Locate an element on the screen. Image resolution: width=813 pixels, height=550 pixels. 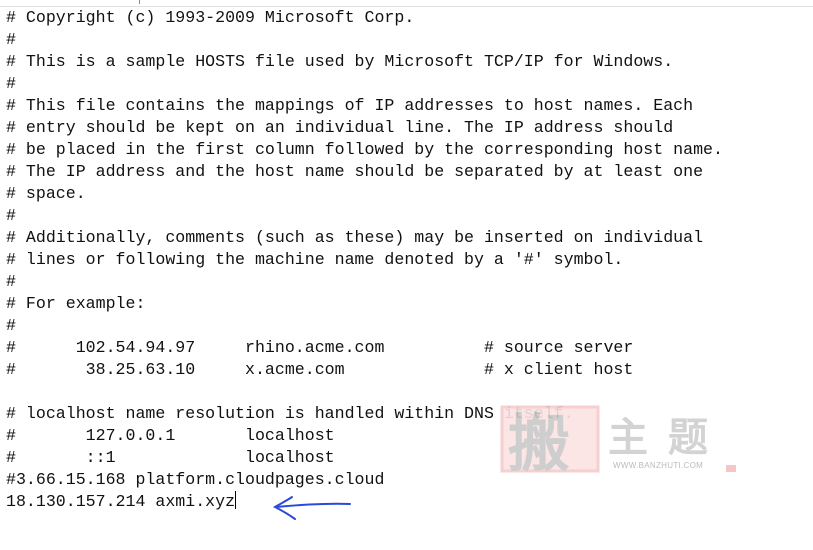
editor-line-current: 18.130.157.214 axmi.xyz is located at coordinates (364, 502).